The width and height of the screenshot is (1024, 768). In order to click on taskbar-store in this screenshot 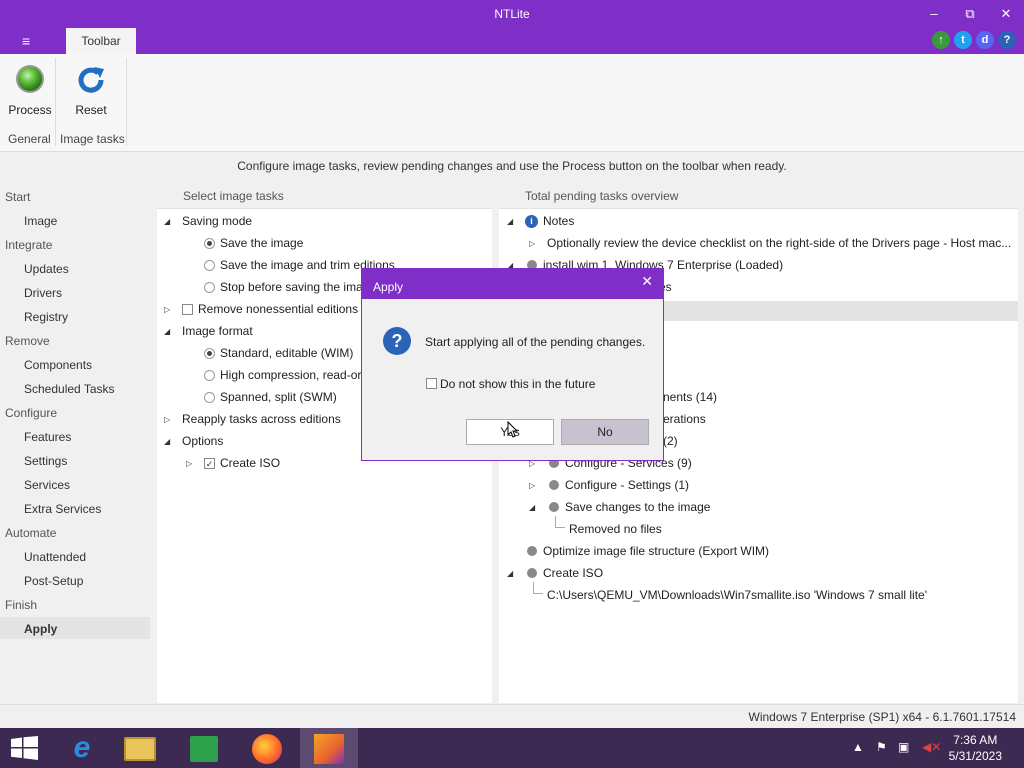, I will do `click(205, 748)`.